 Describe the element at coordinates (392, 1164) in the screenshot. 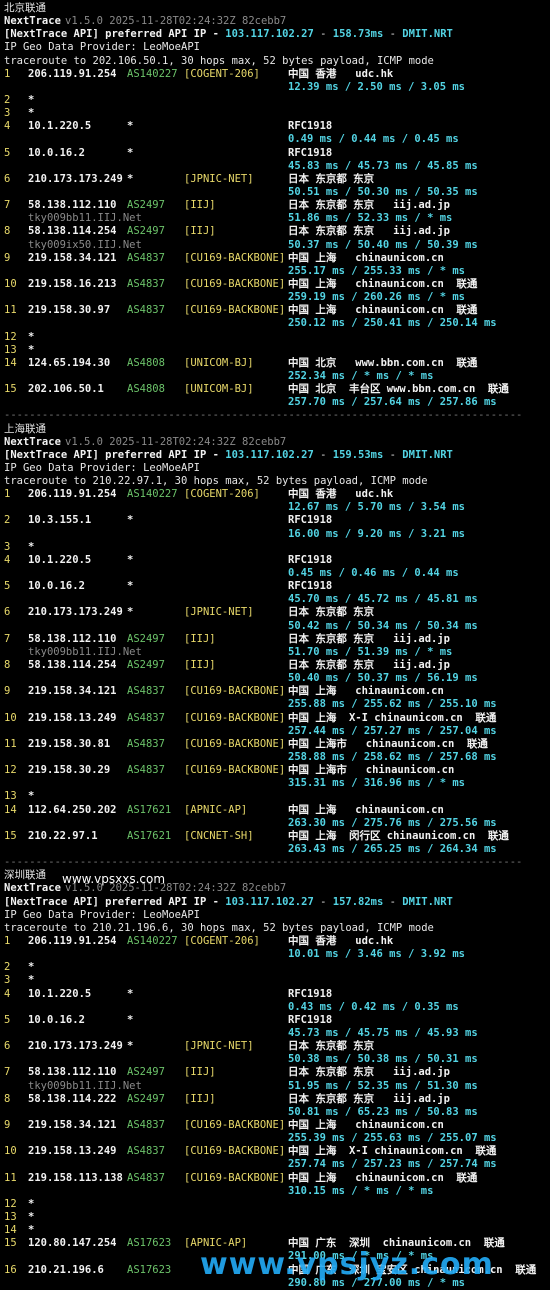

I see `hop-rtt: 257.74 ms / 257.23 ms / 257.74 ms` at that location.